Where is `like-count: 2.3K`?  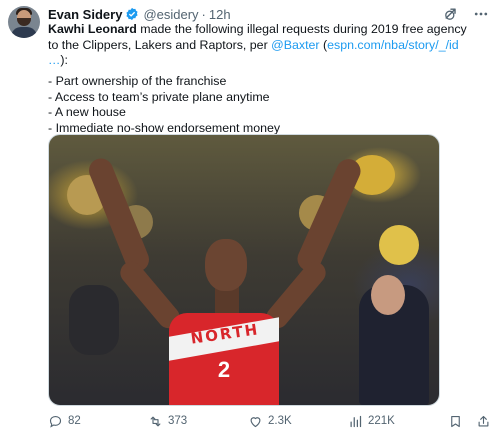
like-count: 2.3K is located at coordinates (280, 421).